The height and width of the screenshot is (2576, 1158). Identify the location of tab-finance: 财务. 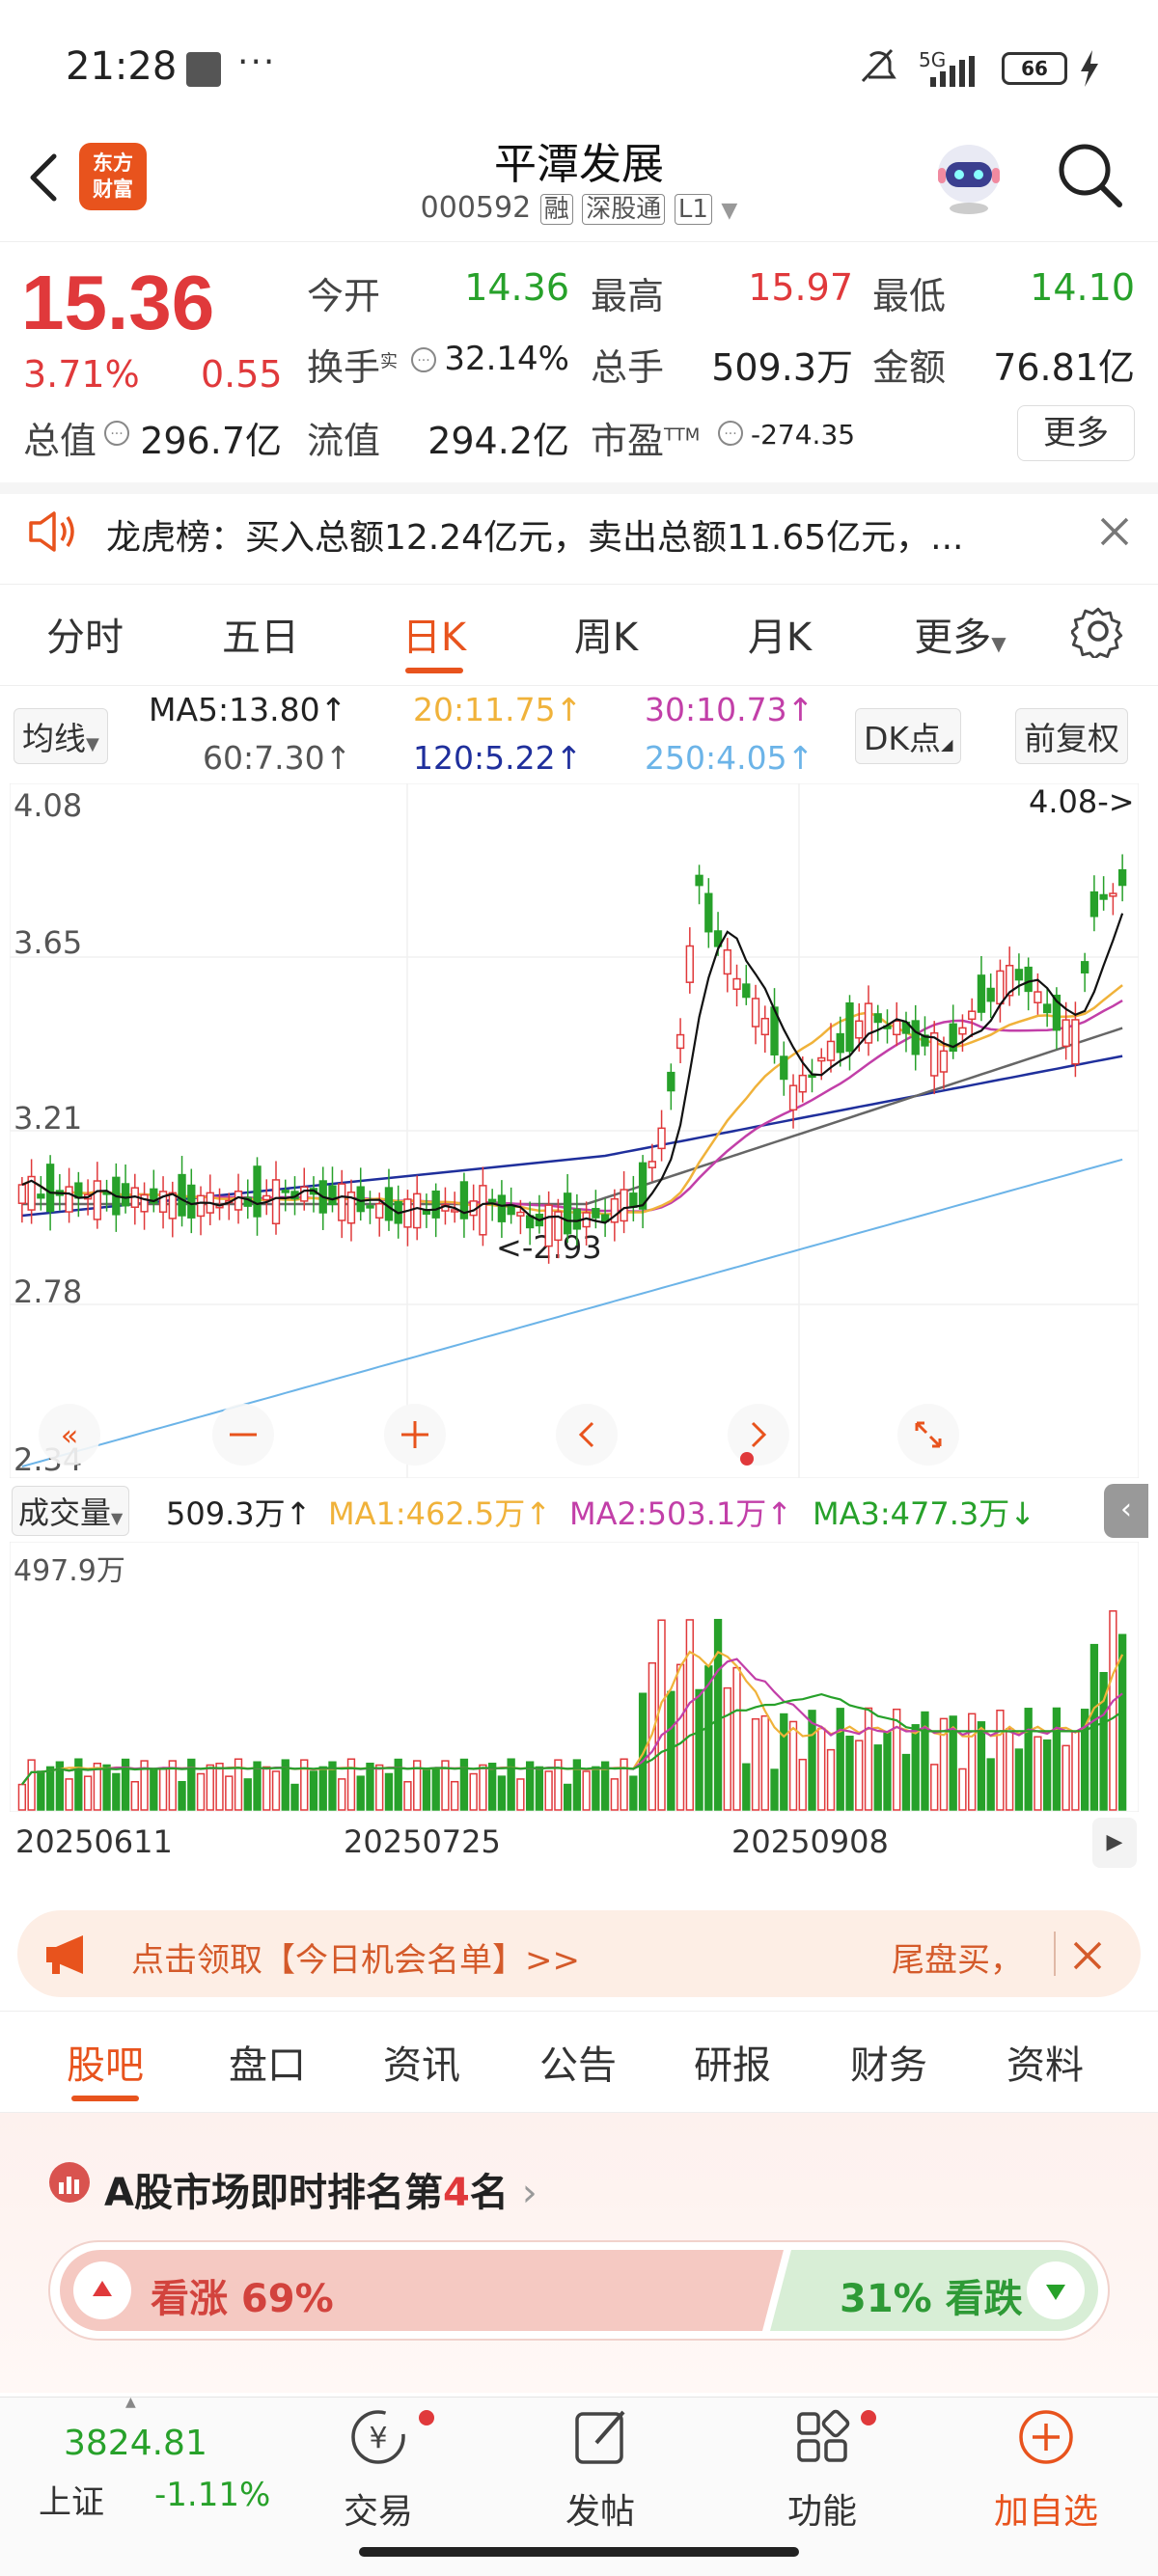
(888, 2062).